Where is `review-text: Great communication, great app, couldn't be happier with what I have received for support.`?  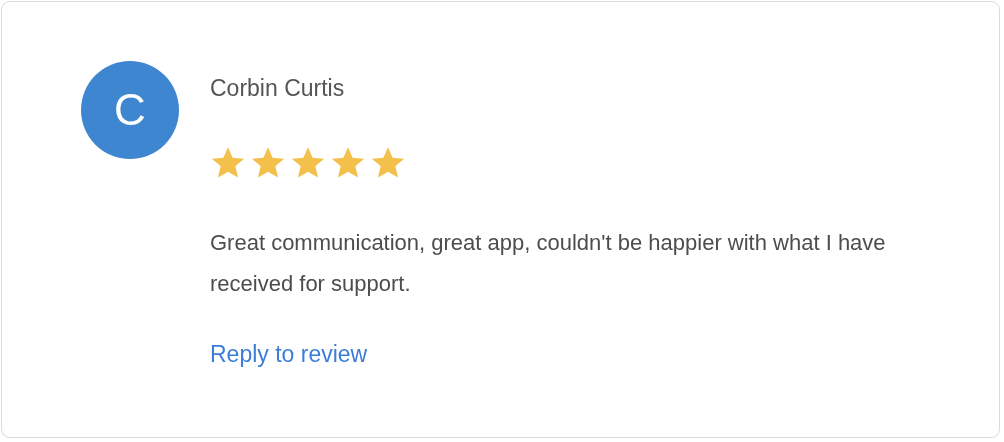 review-text: Great communication, great app, couldn't be happier with what I have received for support. is located at coordinates (548, 263).